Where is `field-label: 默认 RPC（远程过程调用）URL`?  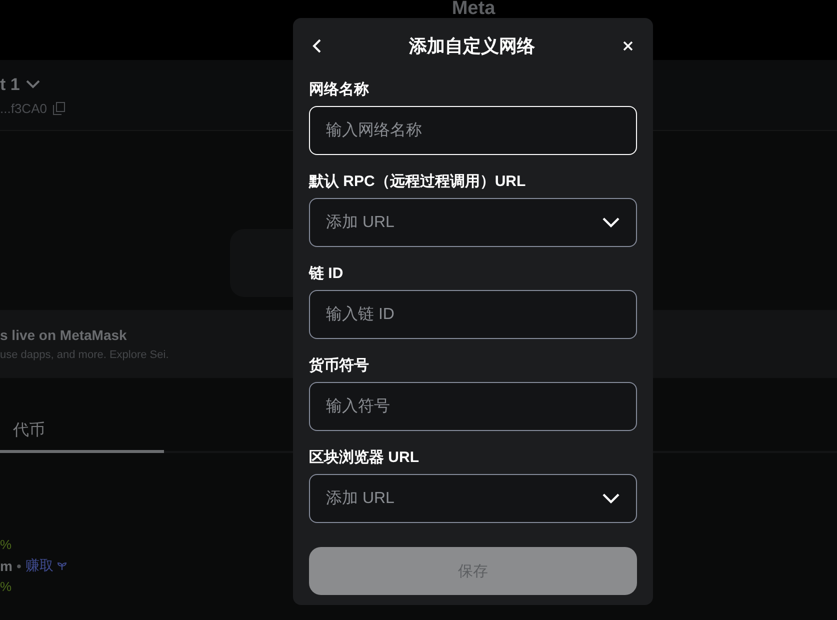 field-label: 默认 RPC（远程过程调用）URL is located at coordinates (418, 182).